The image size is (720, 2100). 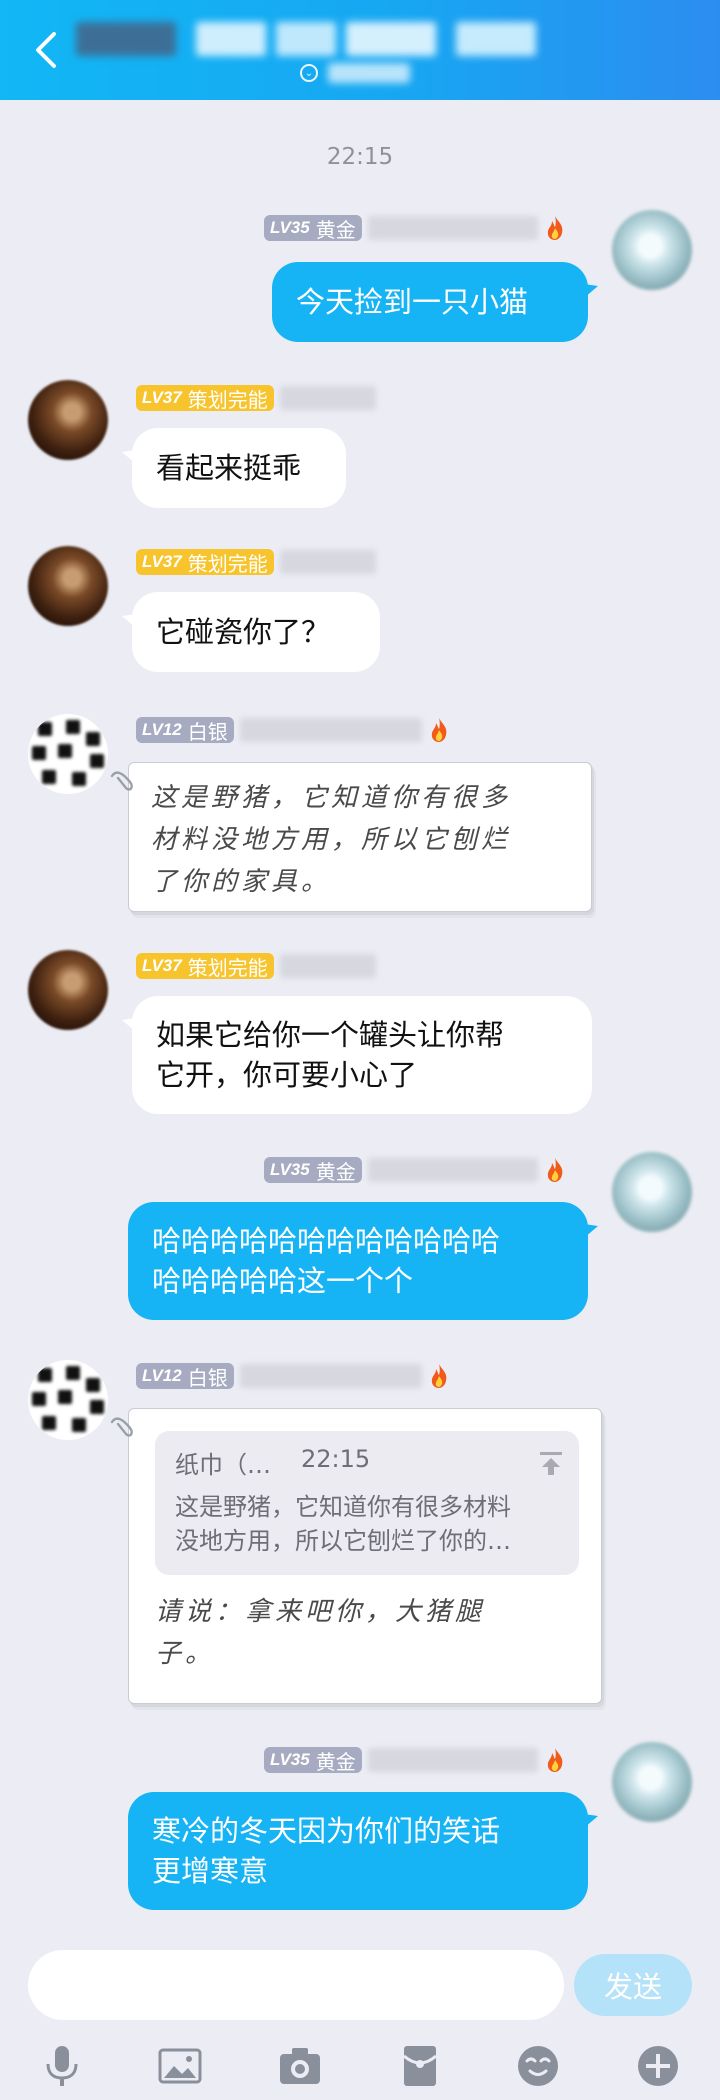 I want to click on message-bubble: 看起来挺乖, so click(x=234, y=468).